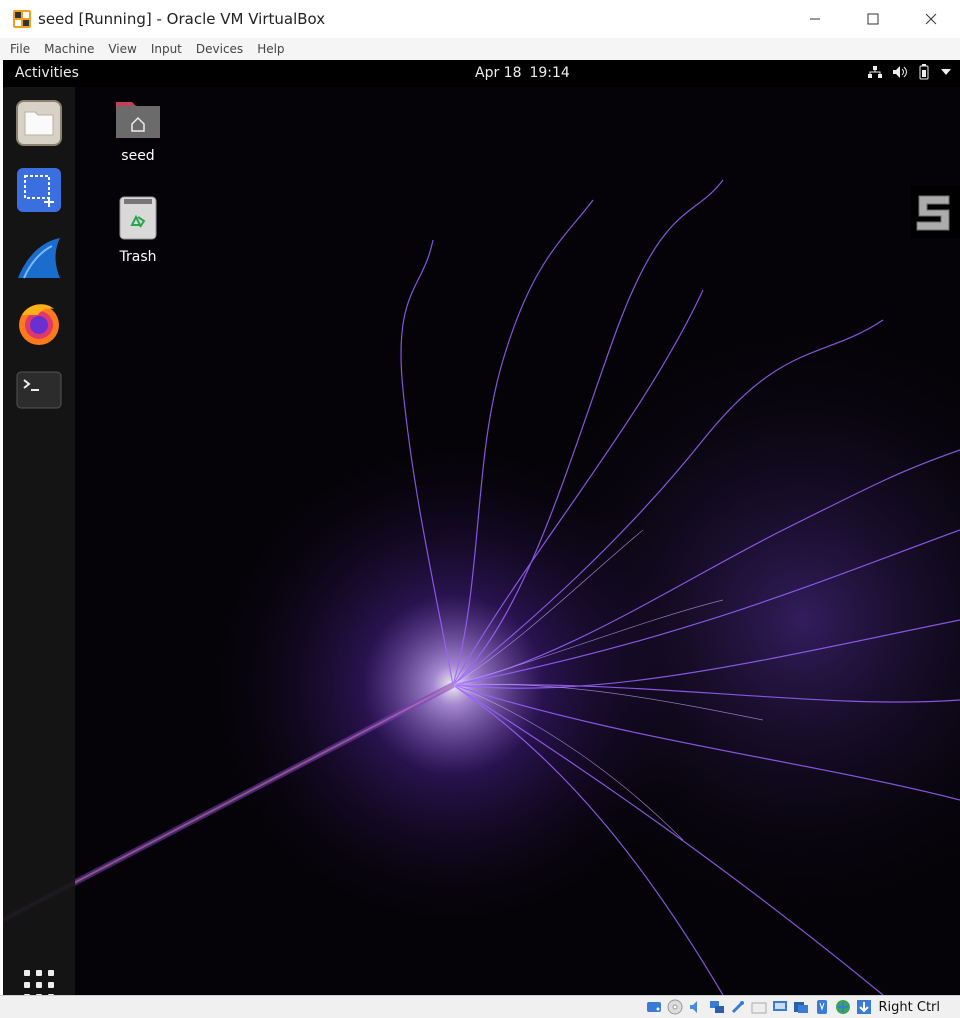 The width and height of the screenshot is (960, 1018). Describe the element at coordinates (822, 1007) in the screenshot. I see `cpu-icon` at that location.